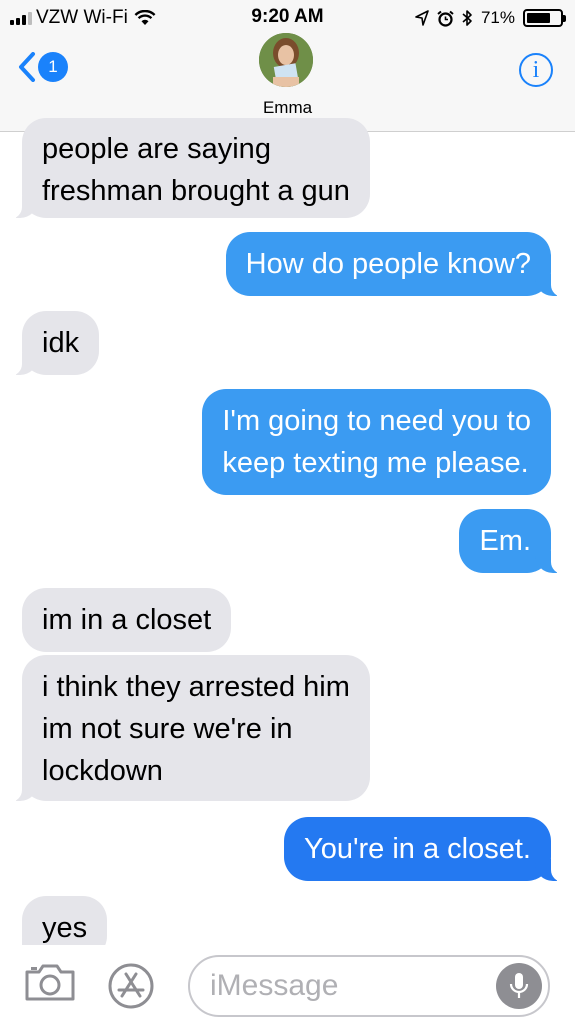 The width and height of the screenshot is (575, 1024). I want to click on status-right: 71%, so click(490, 18).